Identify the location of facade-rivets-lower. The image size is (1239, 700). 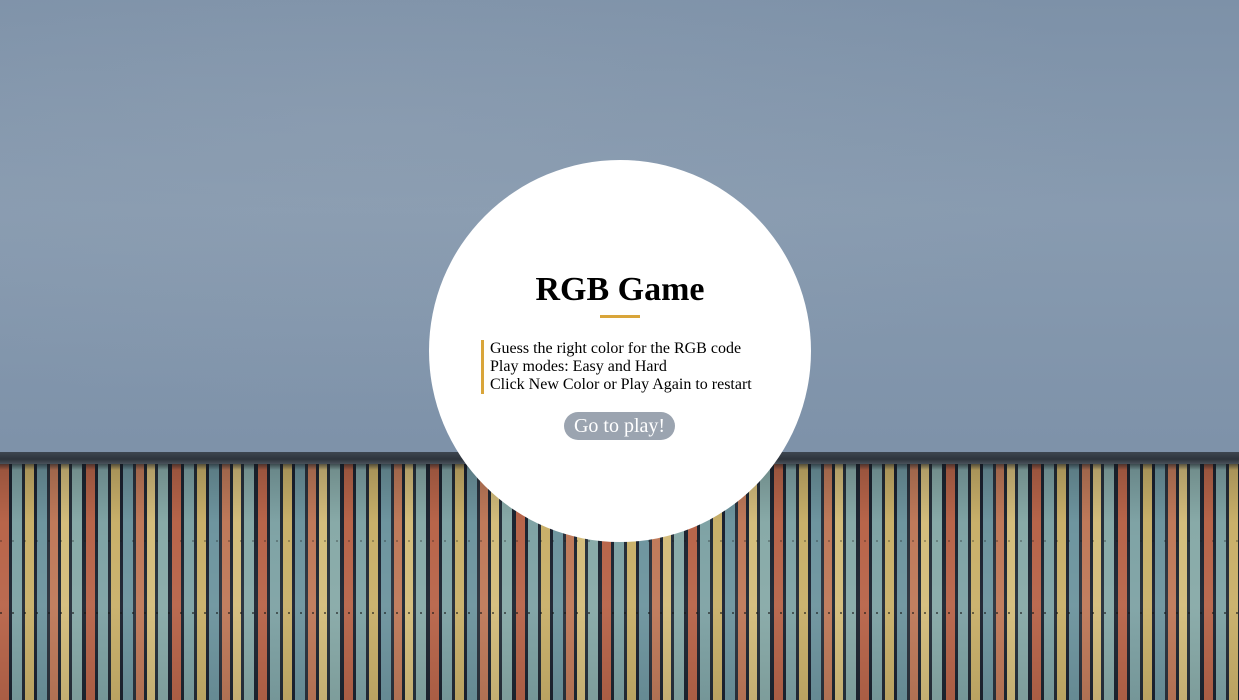
(619, 613).